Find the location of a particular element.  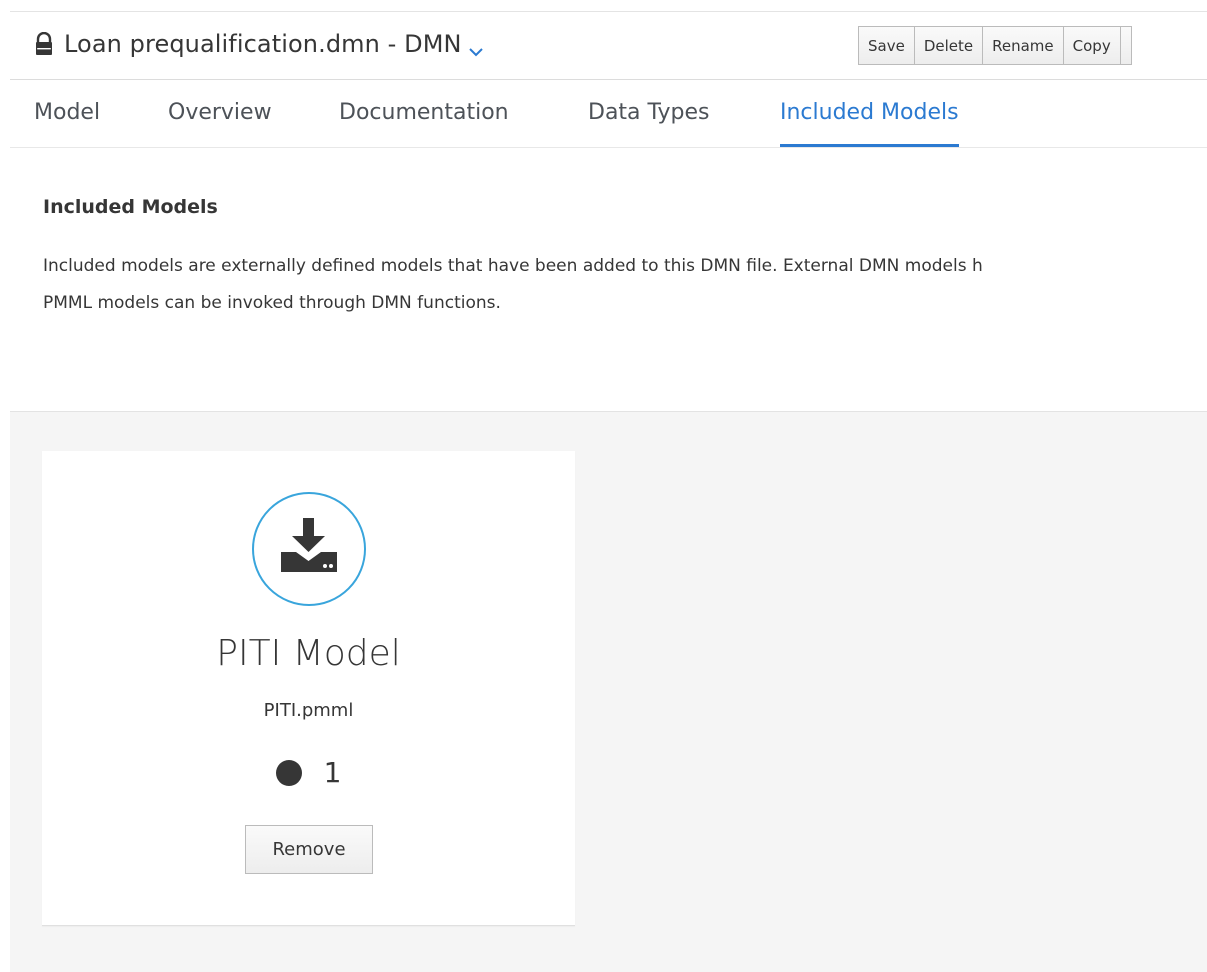

rename-button: Rename is located at coordinates (1023, 45).